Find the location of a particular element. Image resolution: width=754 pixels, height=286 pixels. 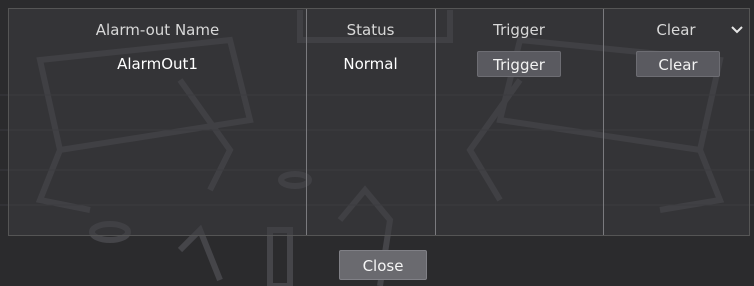

header-status: Status is located at coordinates (370, 30).